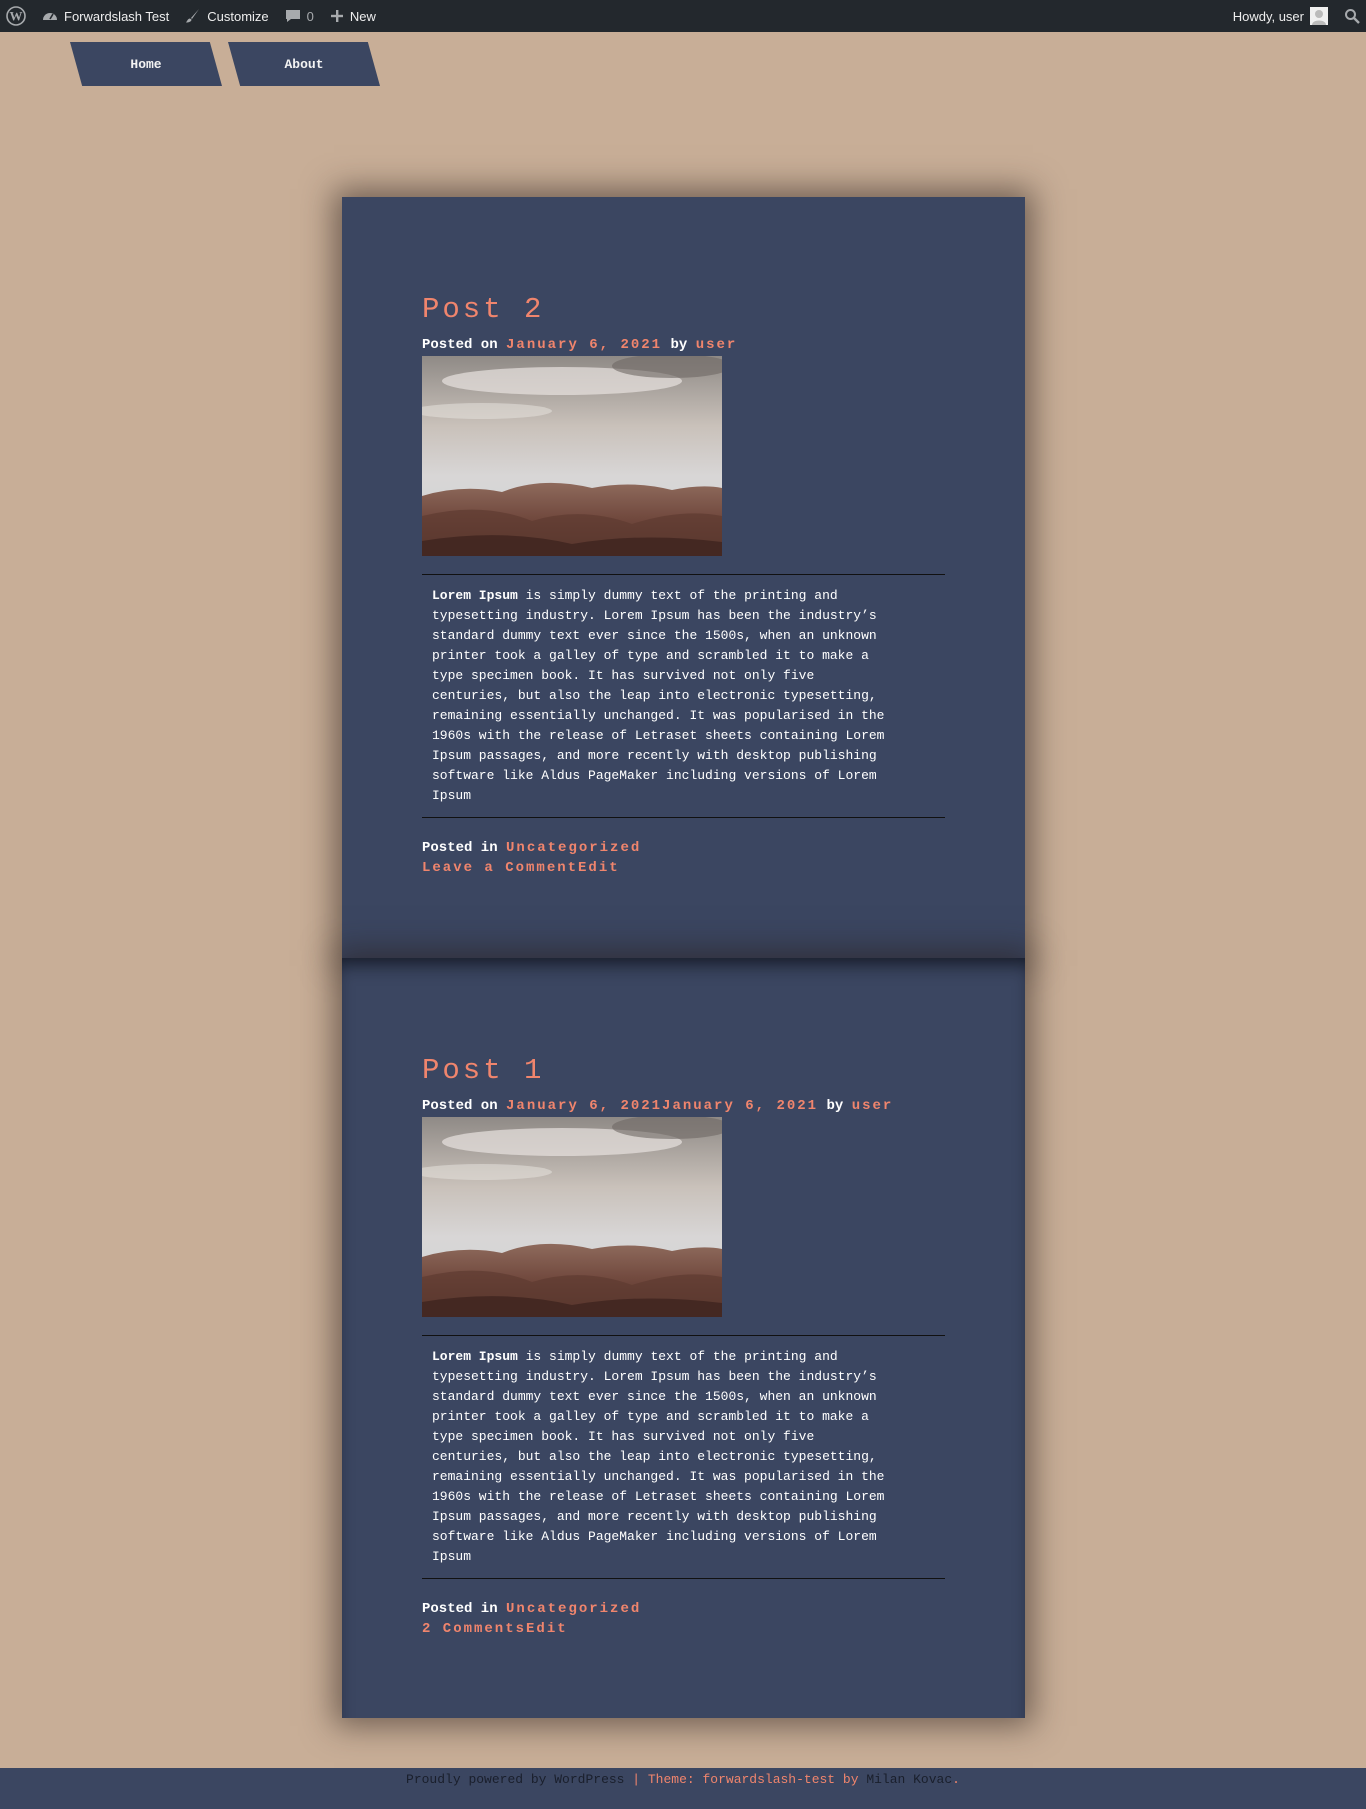  Describe the element at coordinates (500, 868) in the screenshot. I see `comments-link: Leave a Comment` at that location.